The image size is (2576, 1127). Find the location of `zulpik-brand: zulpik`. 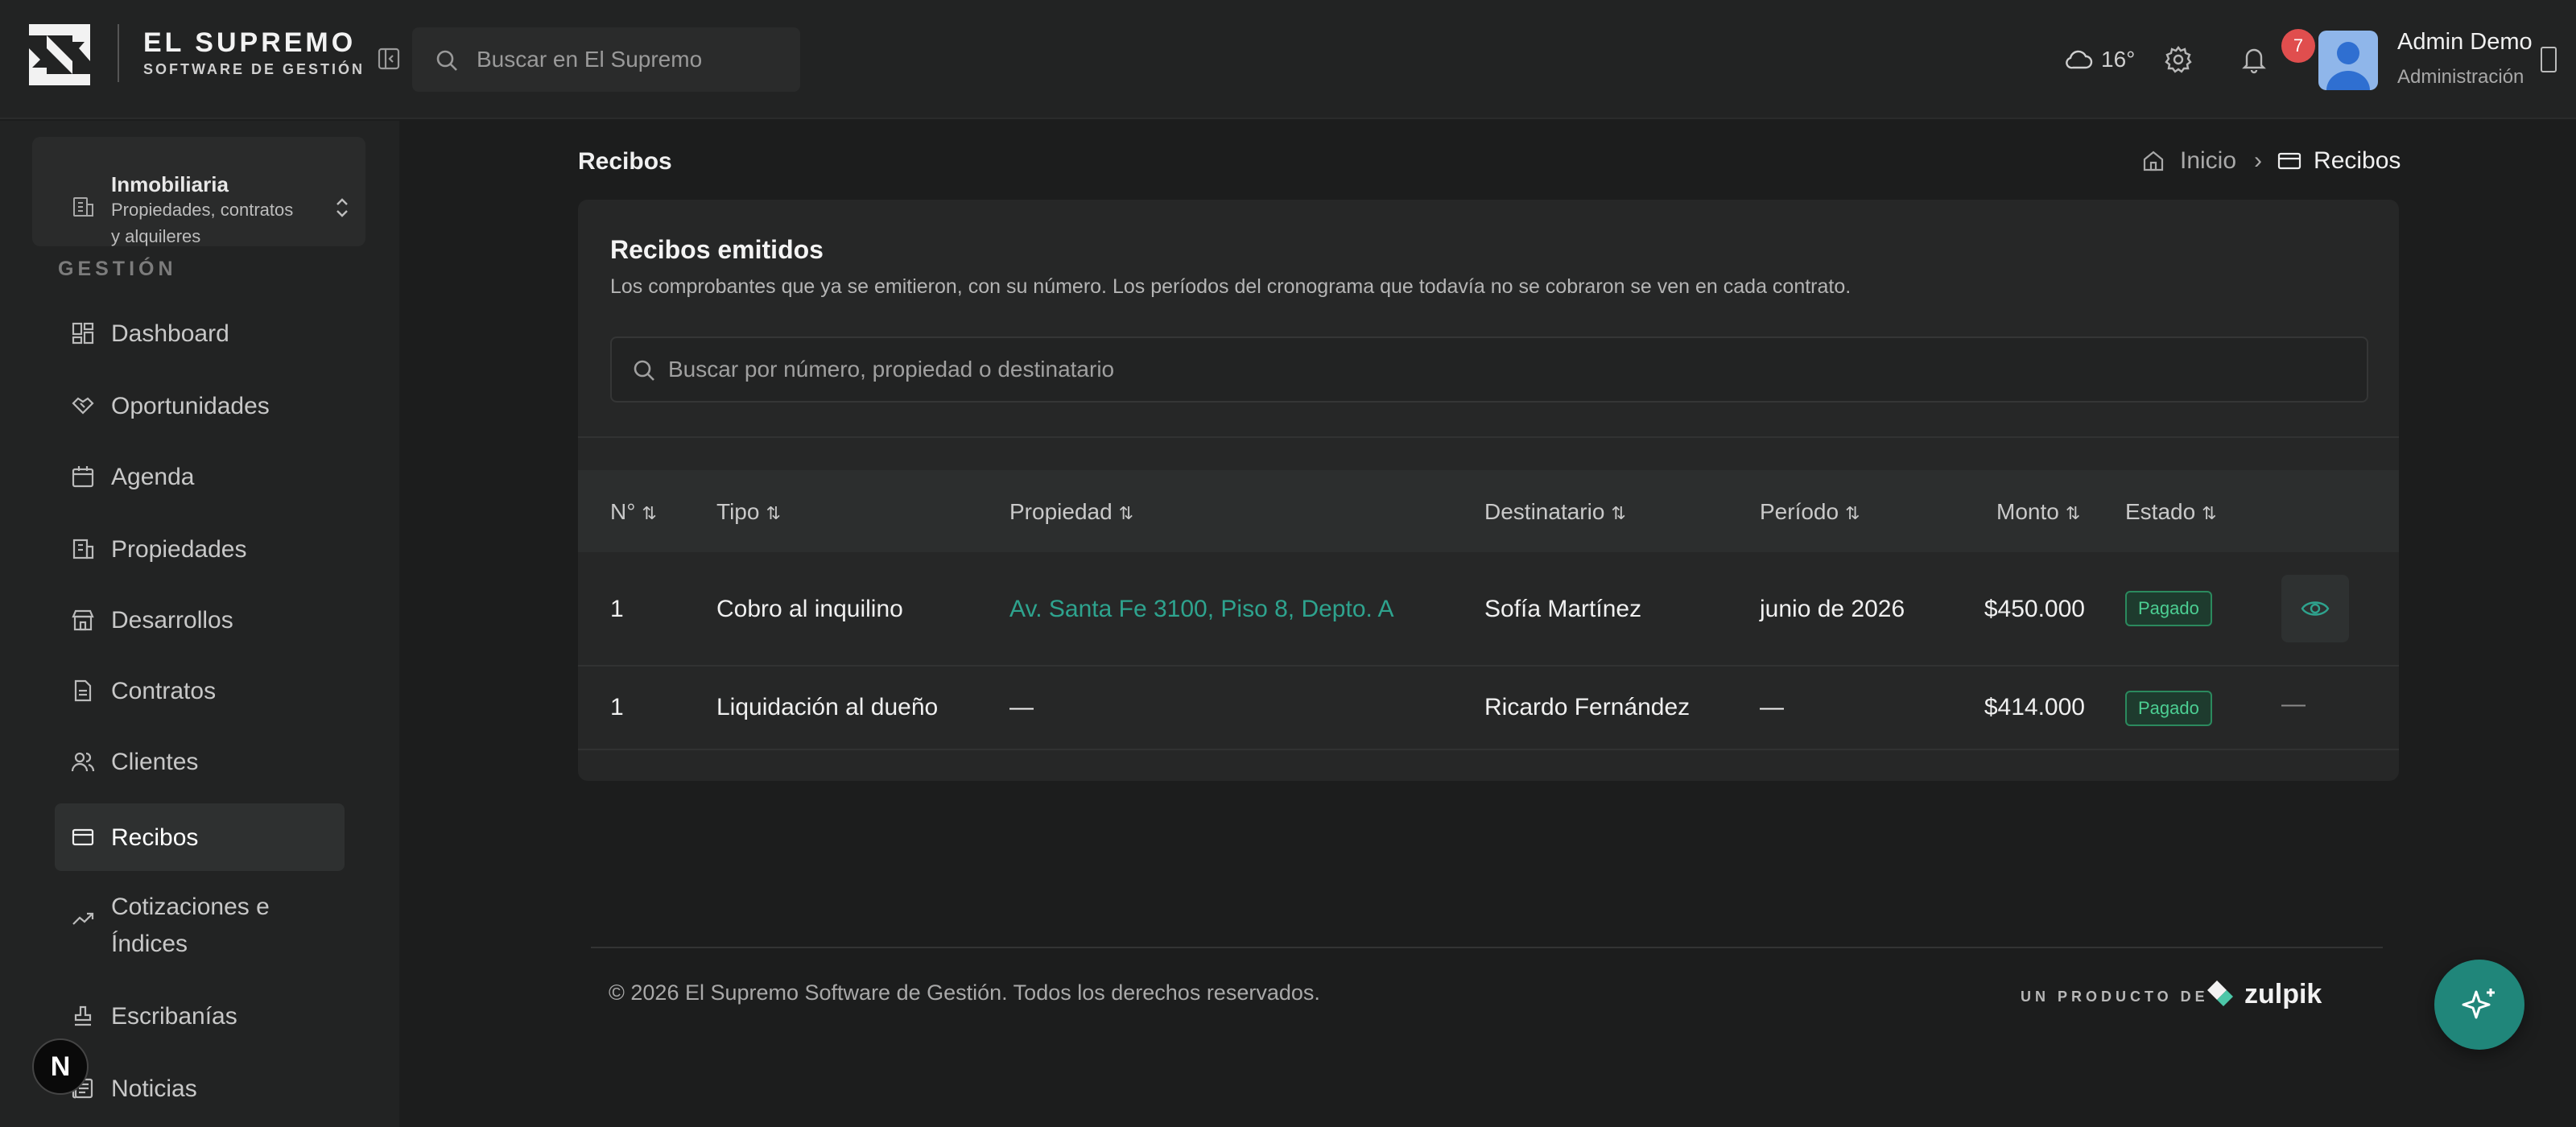

zulpik-brand: zulpik is located at coordinates (2283, 994).